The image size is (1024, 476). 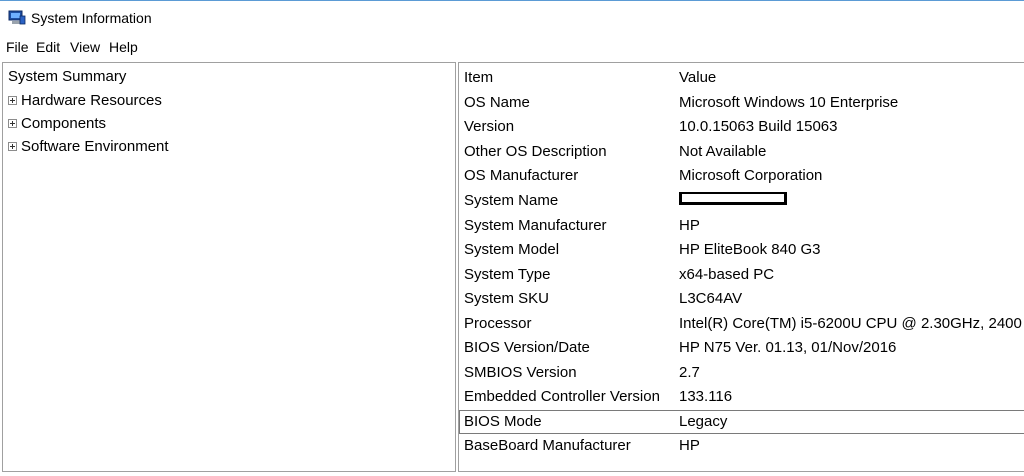 I want to click on tree-item-components: Components, so click(x=57, y=123).